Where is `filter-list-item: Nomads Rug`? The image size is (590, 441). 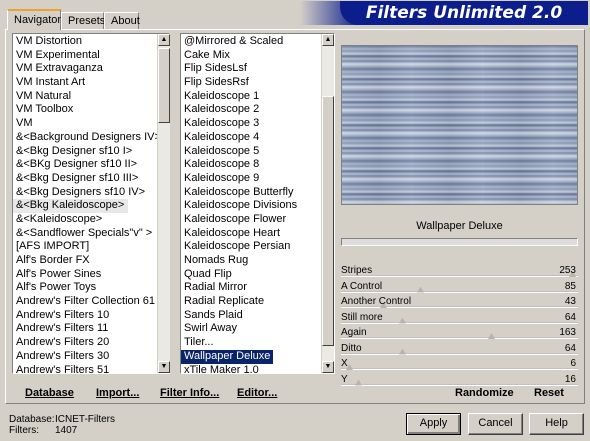 filter-list-item: Nomads Rug is located at coordinates (257, 261).